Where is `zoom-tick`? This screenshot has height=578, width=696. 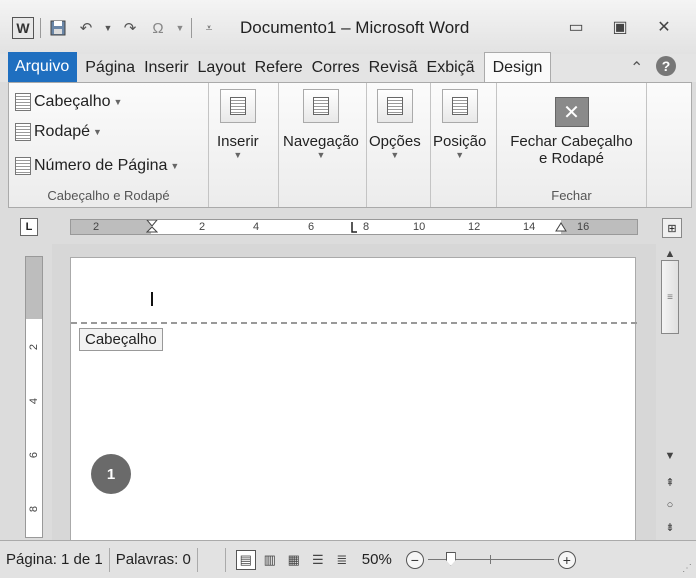
zoom-tick is located at coordinates (490, 559).